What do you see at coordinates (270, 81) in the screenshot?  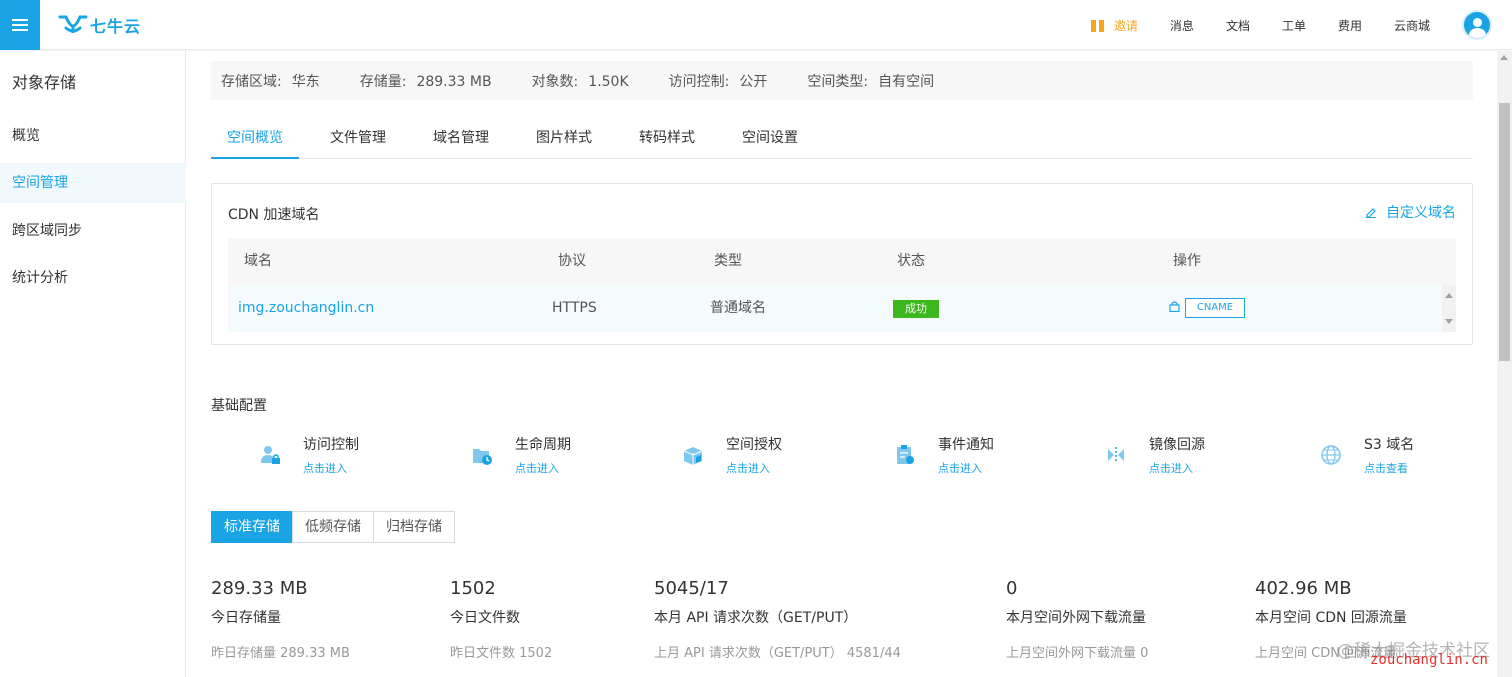 I see `region-info: 存储区域: 华东` at bounding box center [270, 81].